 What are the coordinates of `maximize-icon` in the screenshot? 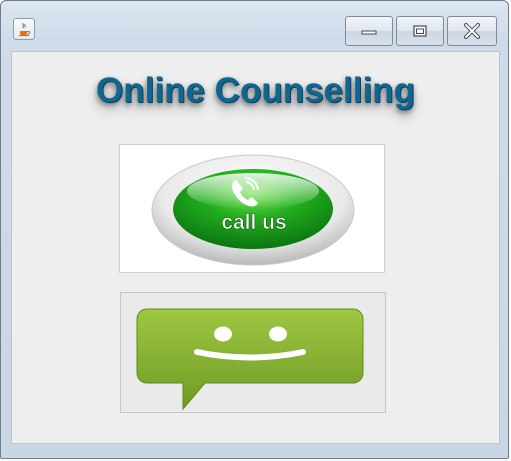 It's located at (420, 31).